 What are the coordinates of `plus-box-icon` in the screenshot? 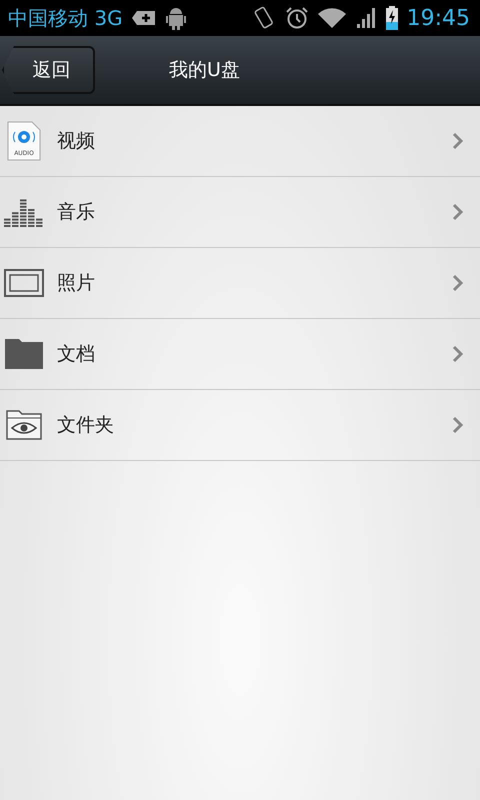 It's located at (143, 18).